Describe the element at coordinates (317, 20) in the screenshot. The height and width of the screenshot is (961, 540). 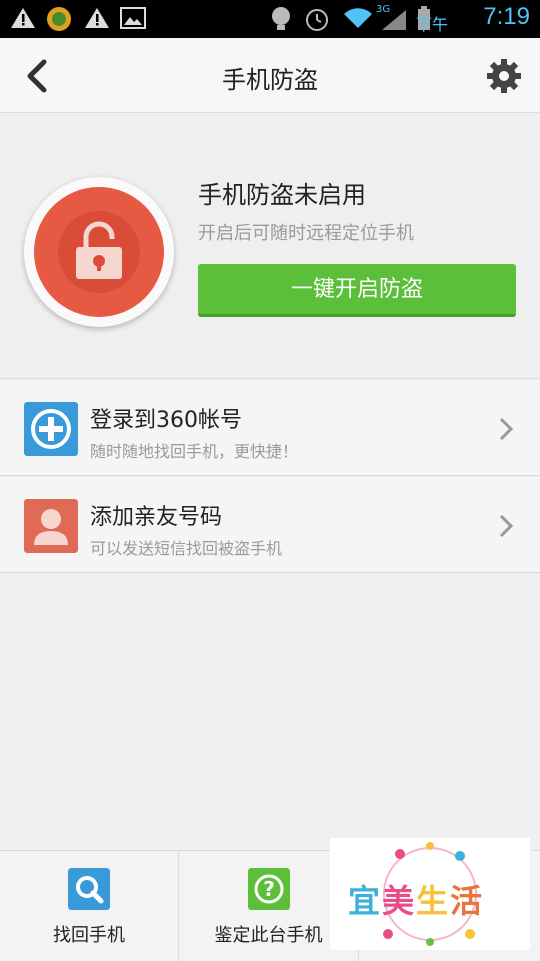
I see `alarm-icon` at that location.